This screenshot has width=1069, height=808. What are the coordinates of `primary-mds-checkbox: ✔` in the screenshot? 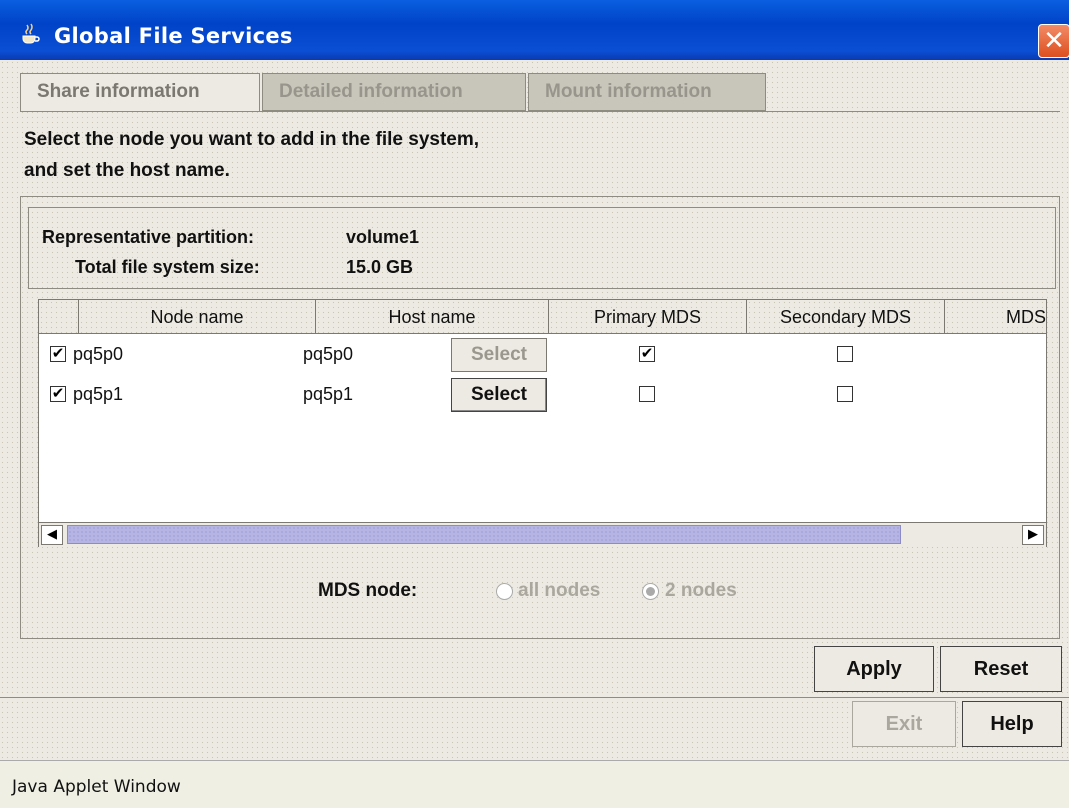 It's located at (647, 354).